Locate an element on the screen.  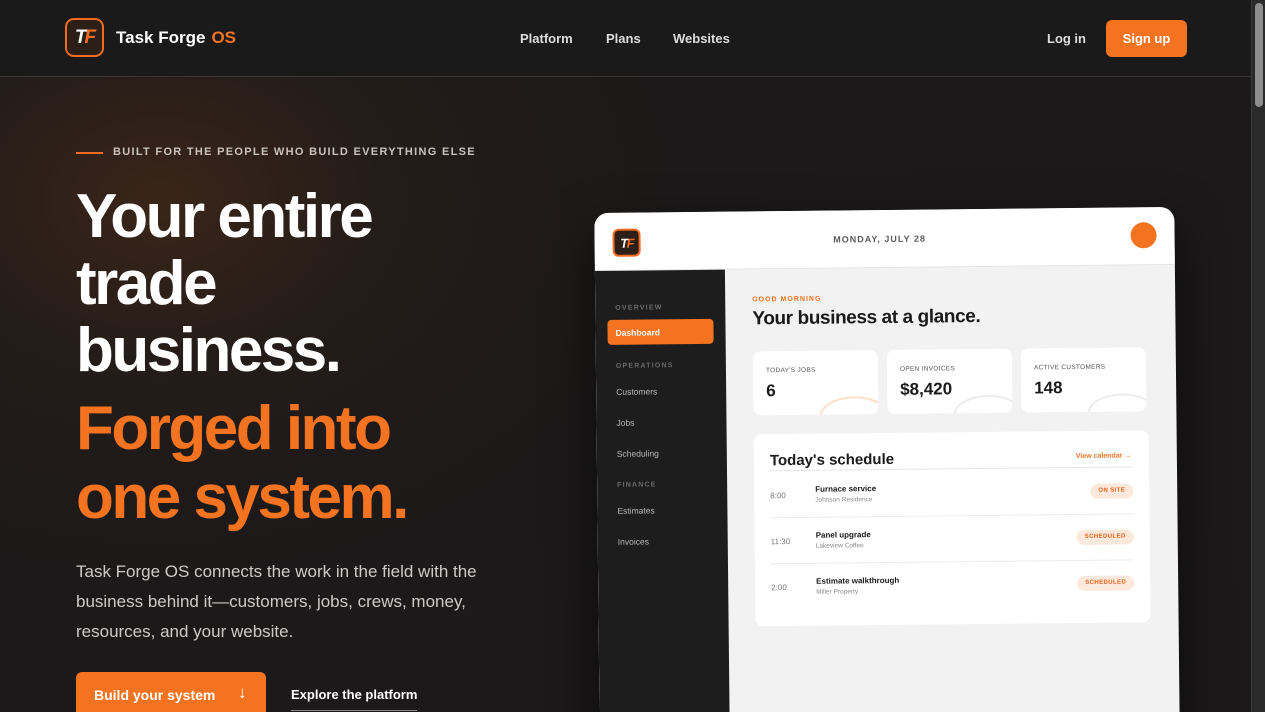
headline-line: Your entire is located at coordinates (225, 216).